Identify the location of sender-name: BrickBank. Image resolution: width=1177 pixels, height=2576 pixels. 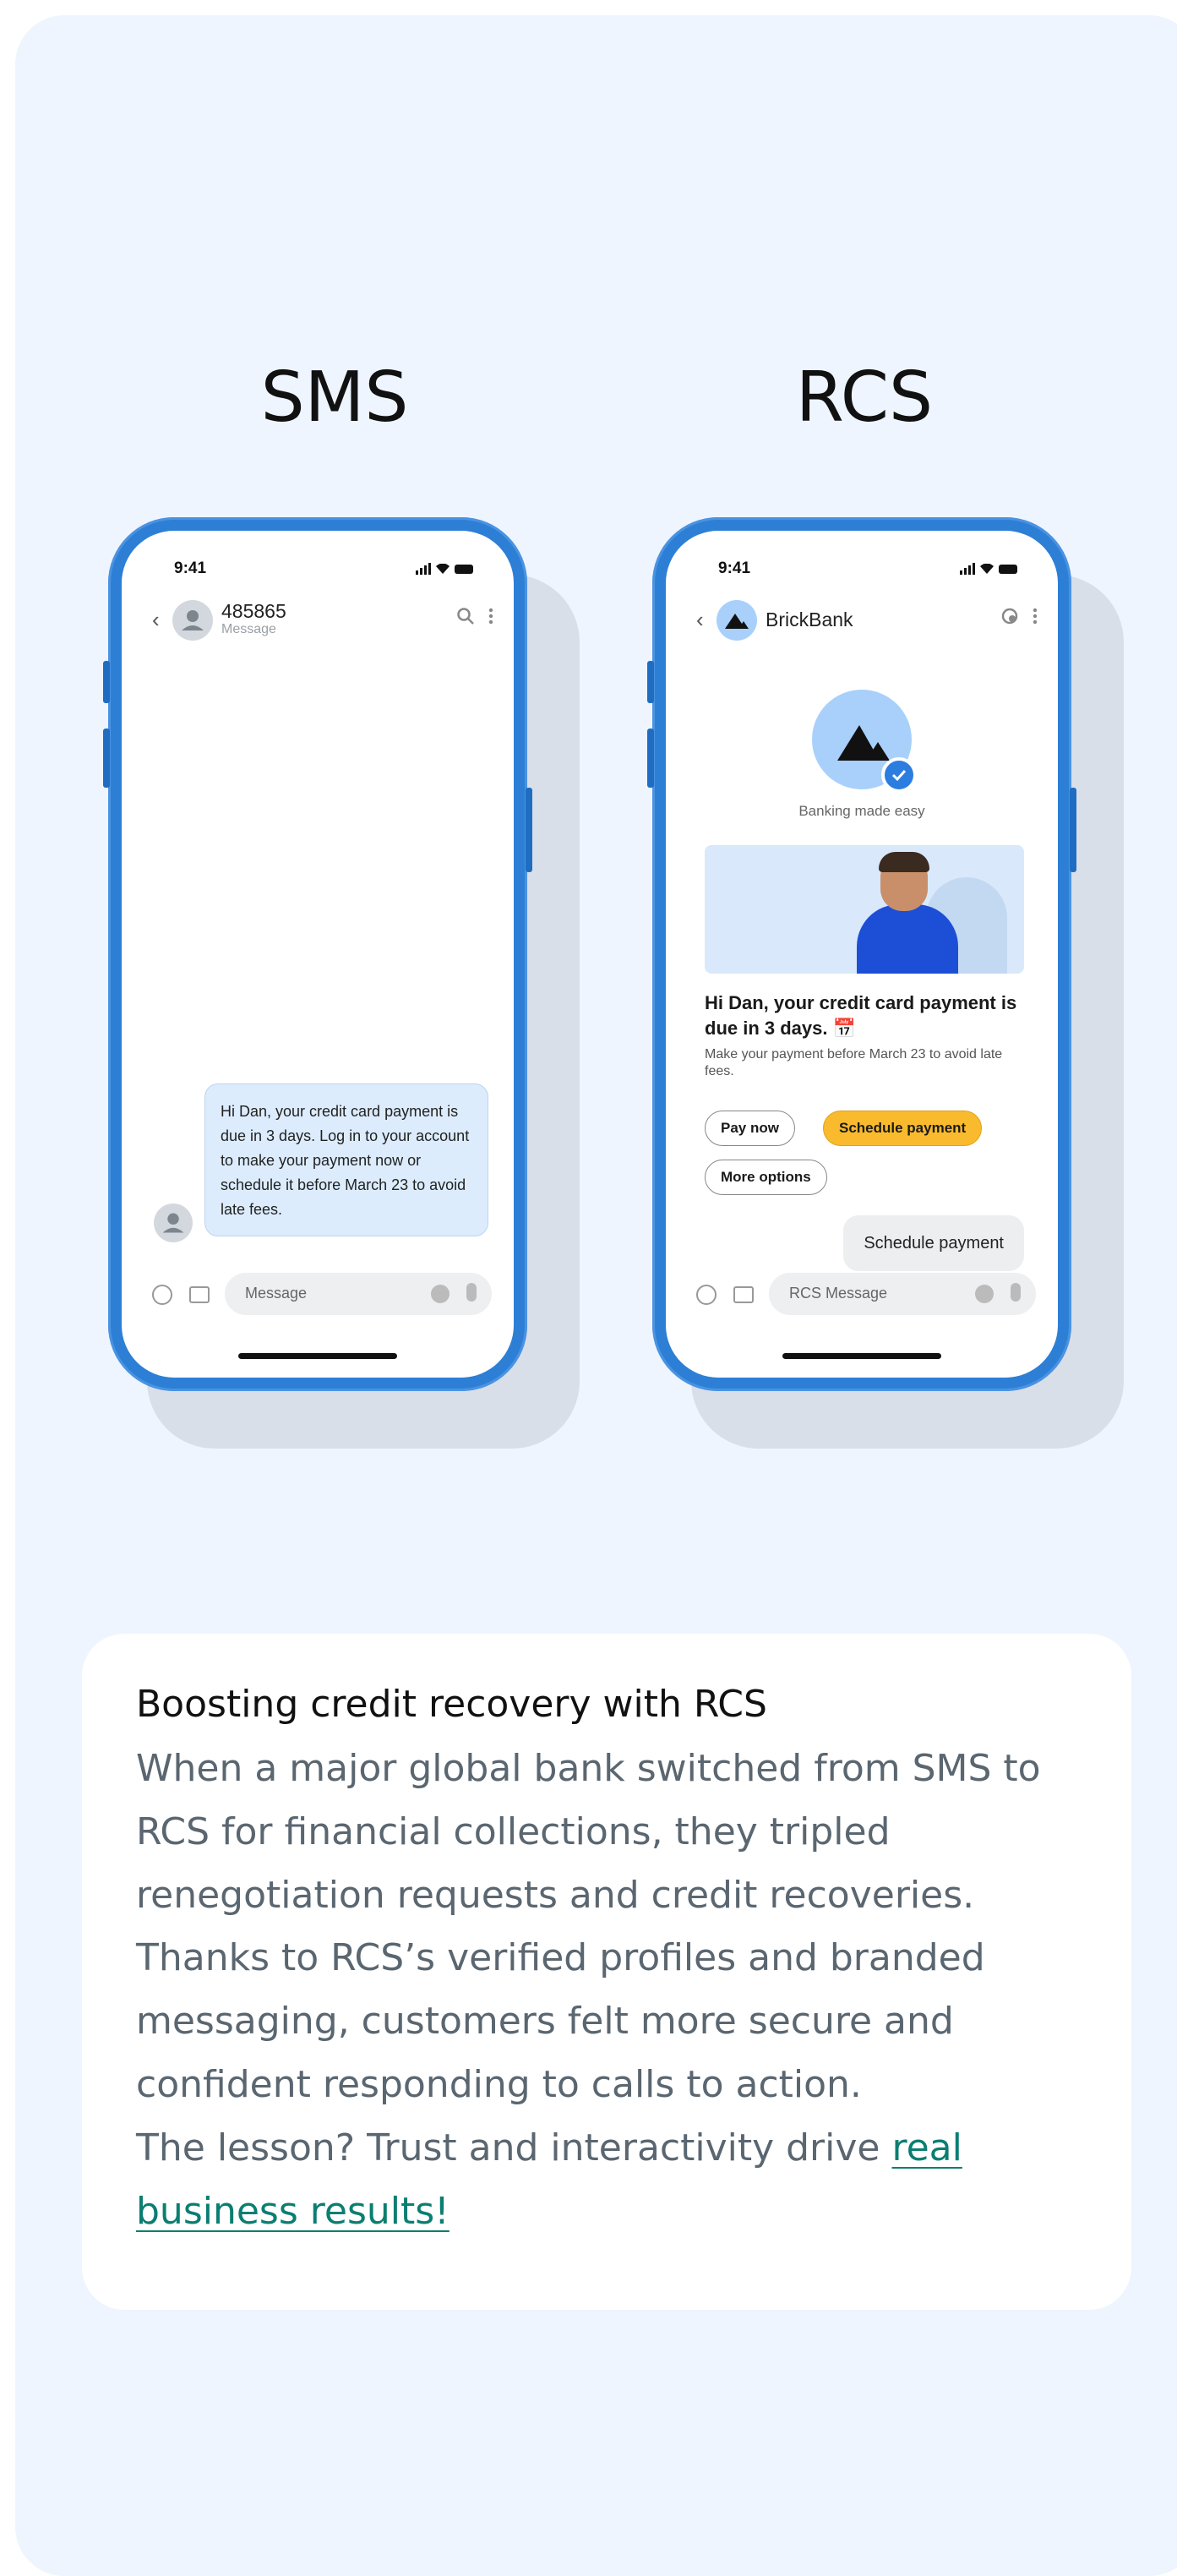
(809, 619).